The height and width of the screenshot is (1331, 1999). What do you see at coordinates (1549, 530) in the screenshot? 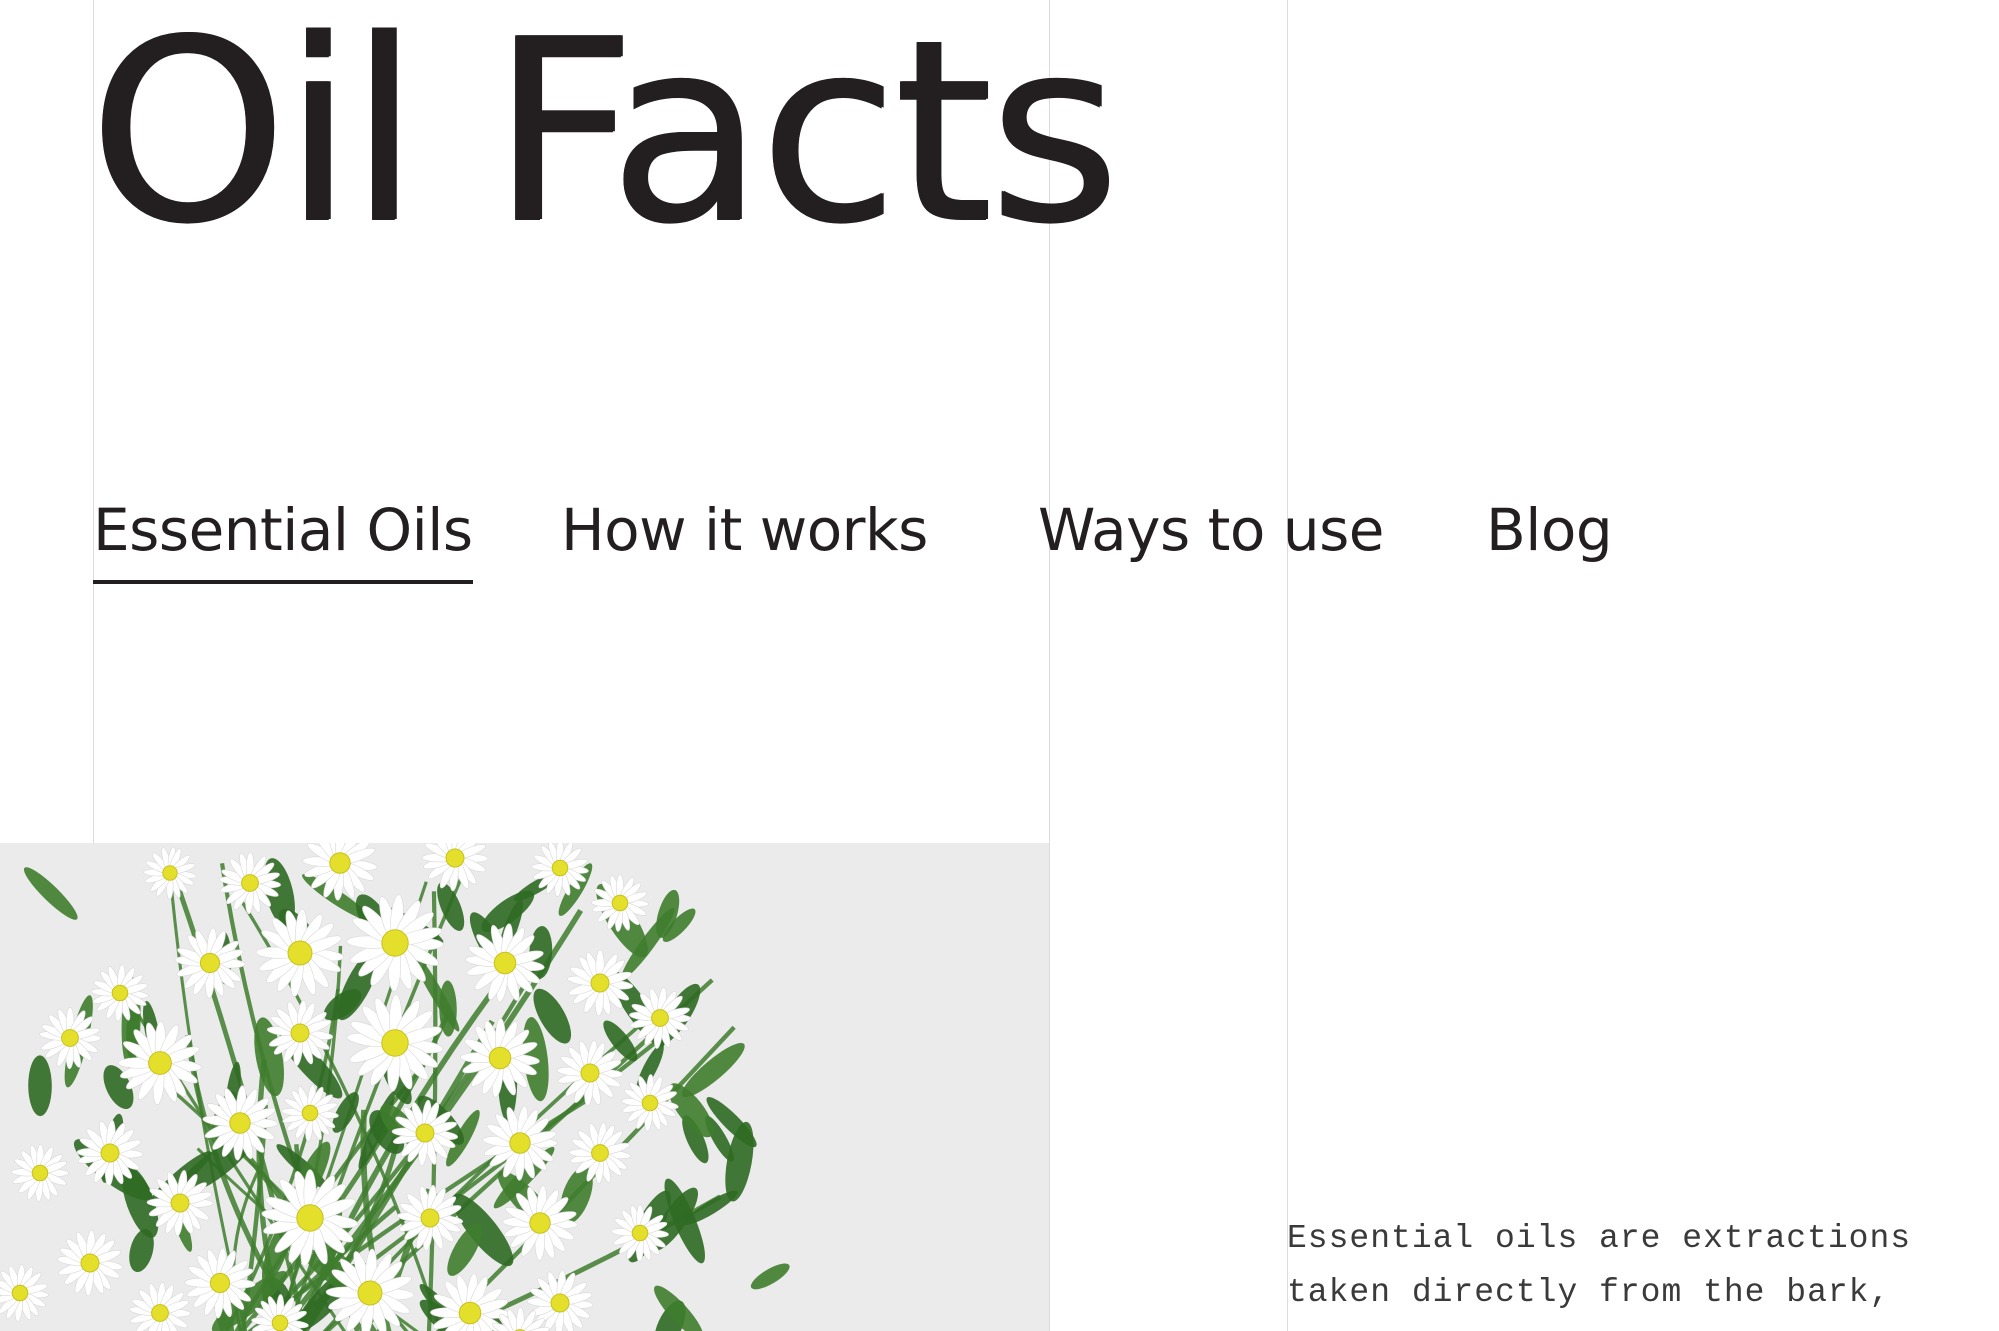
I see `nav-item-blog: Blog` at bounding box center [1549, 530].